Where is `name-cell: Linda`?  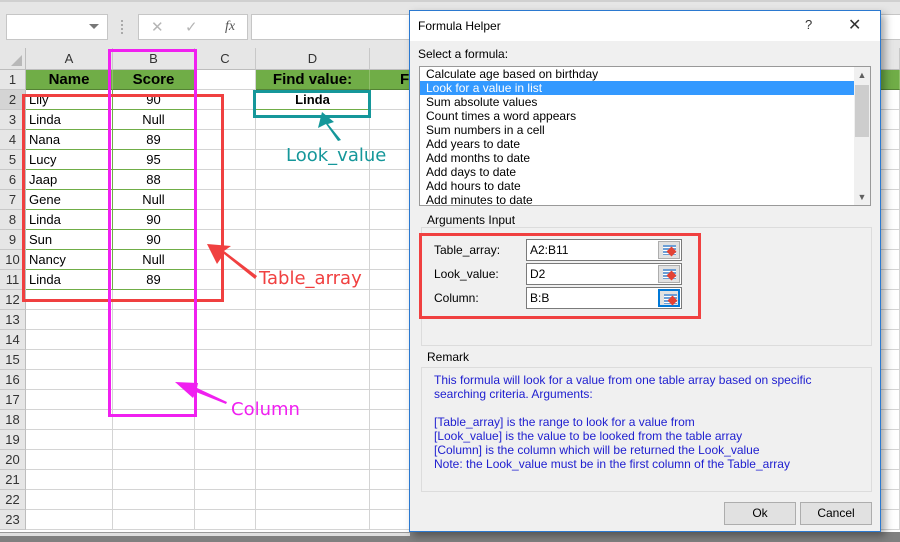
name-cell: Linda is located at coordinates (69, 220).